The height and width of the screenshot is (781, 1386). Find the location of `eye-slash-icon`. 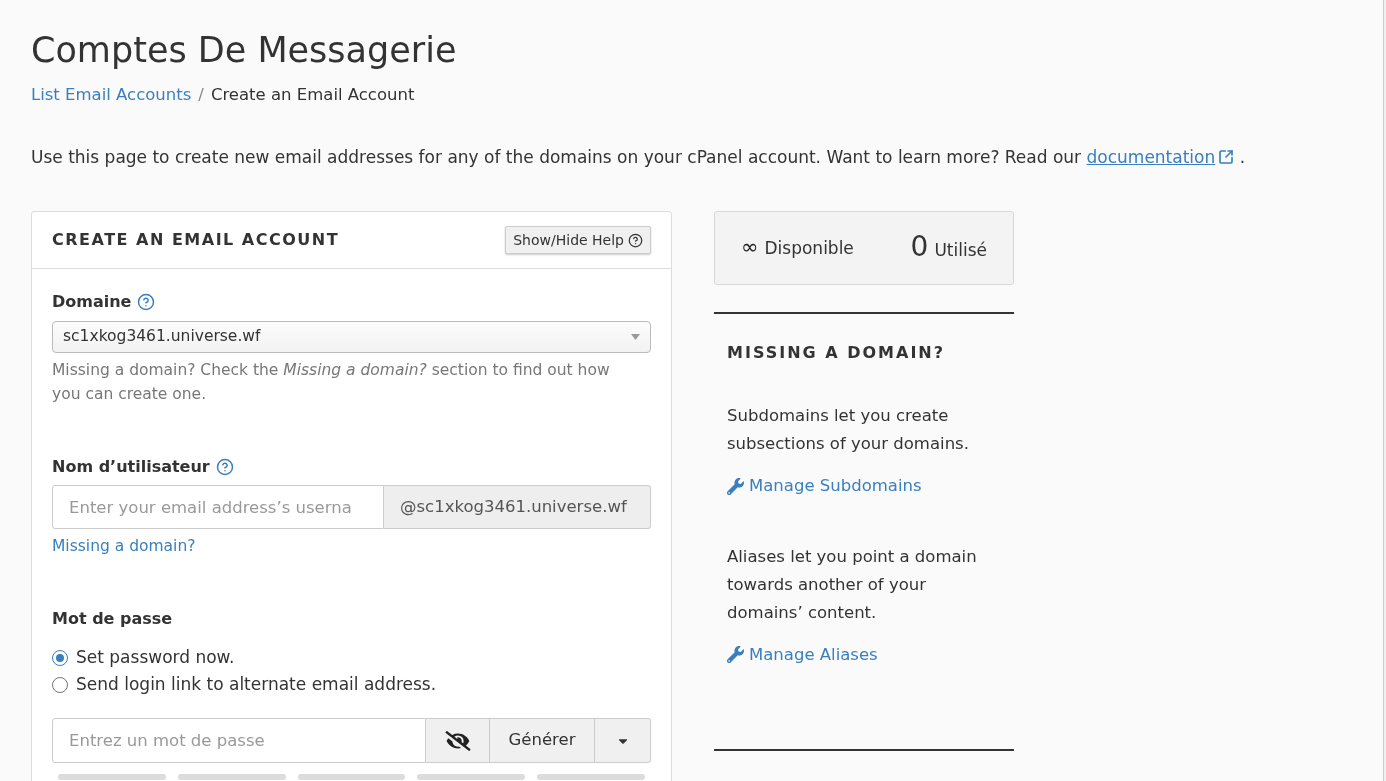

eye-slash-icon is located at coordinates (457, 740).